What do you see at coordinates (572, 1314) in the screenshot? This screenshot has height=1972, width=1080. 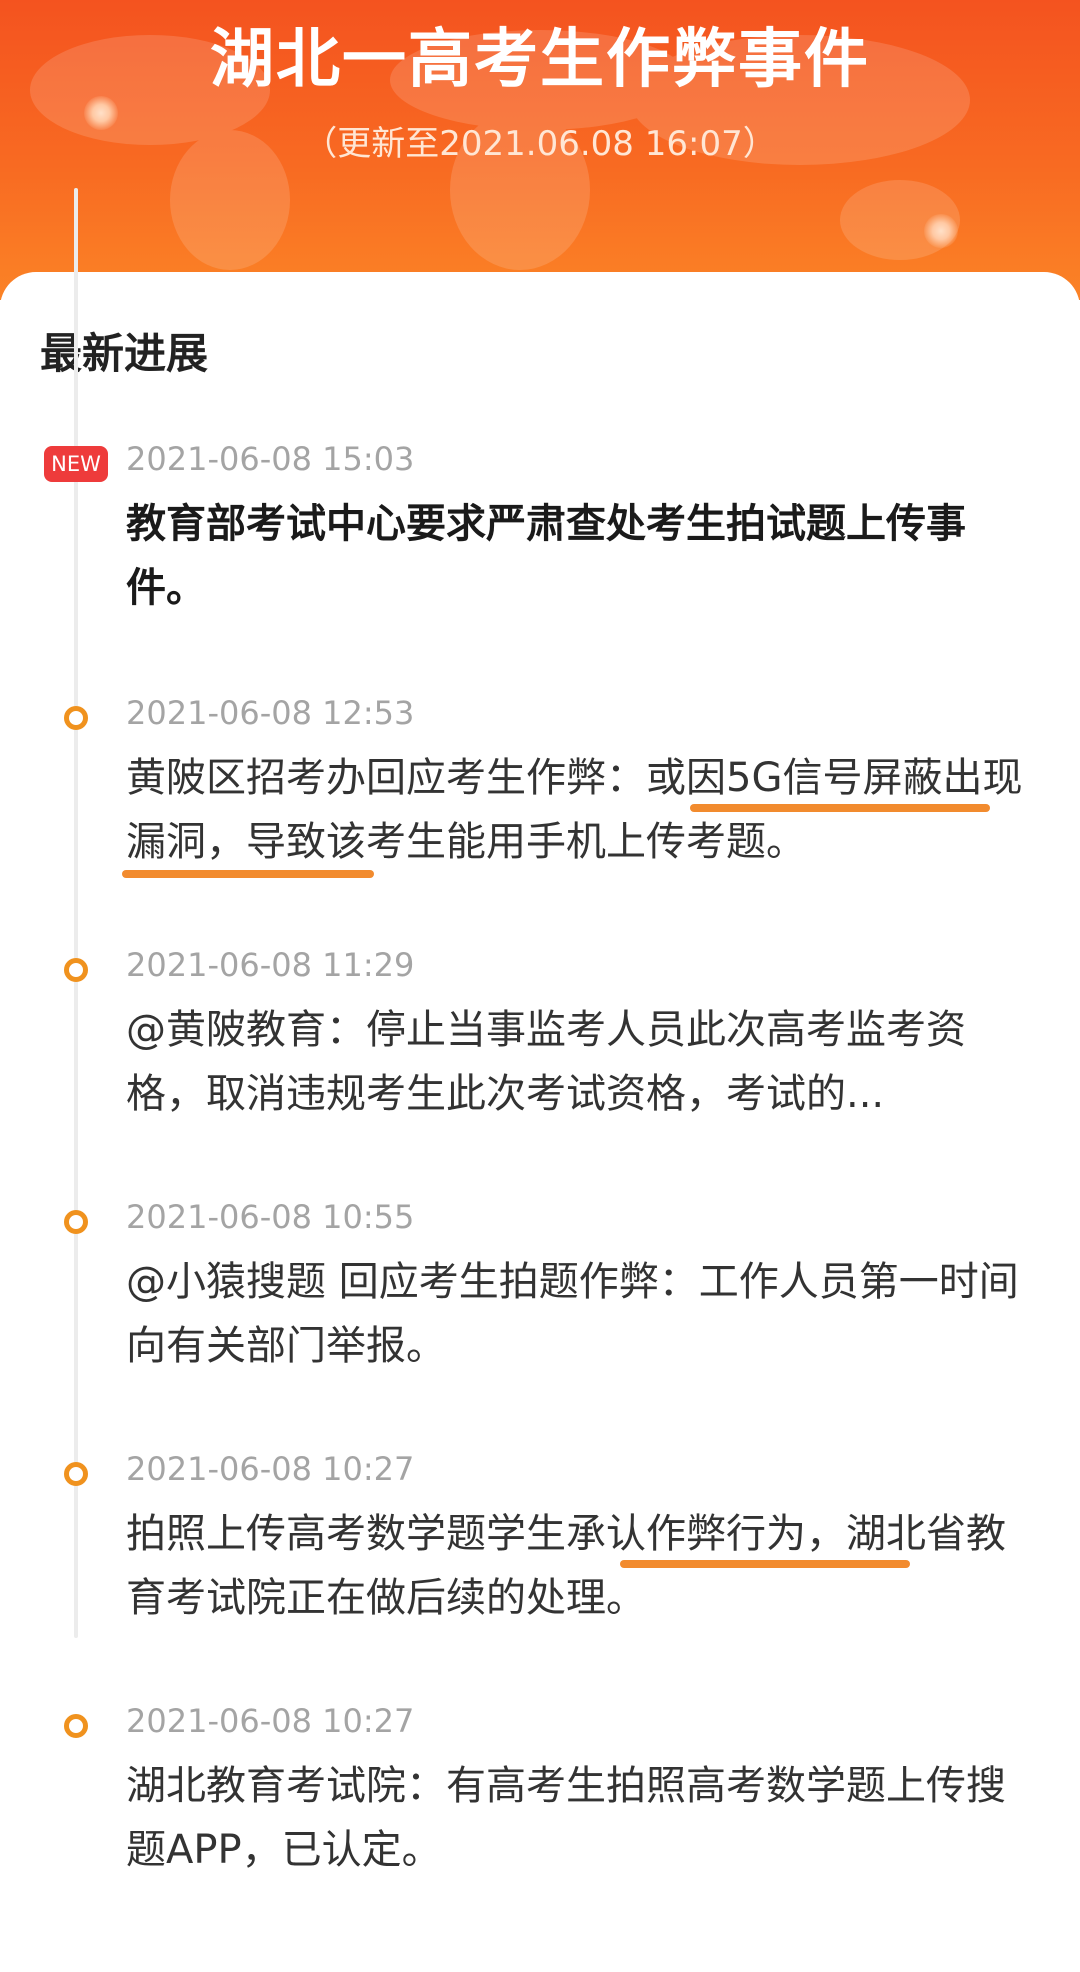 I see `item-text: @小猿搜题 回应考生拍题作弊：工作人员第一时间向有关部门举报。` at bounding box center [572, 1314].